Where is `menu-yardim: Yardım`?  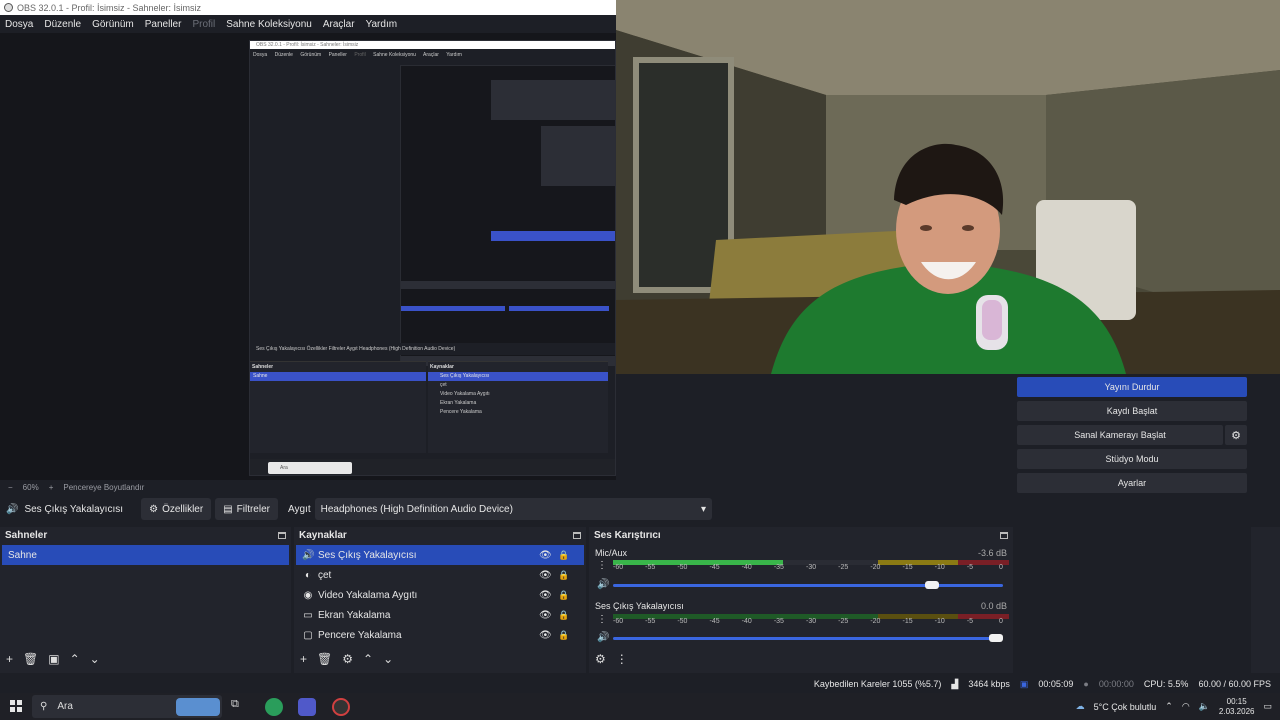 menu-yardim: Yardım is located at coordinates (382, 24).